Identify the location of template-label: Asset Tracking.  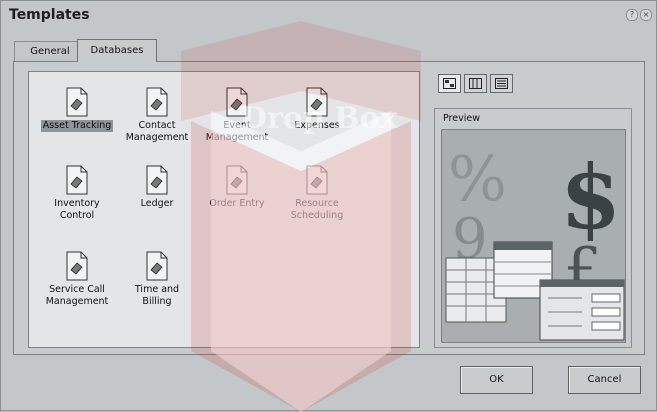
(77, 126).